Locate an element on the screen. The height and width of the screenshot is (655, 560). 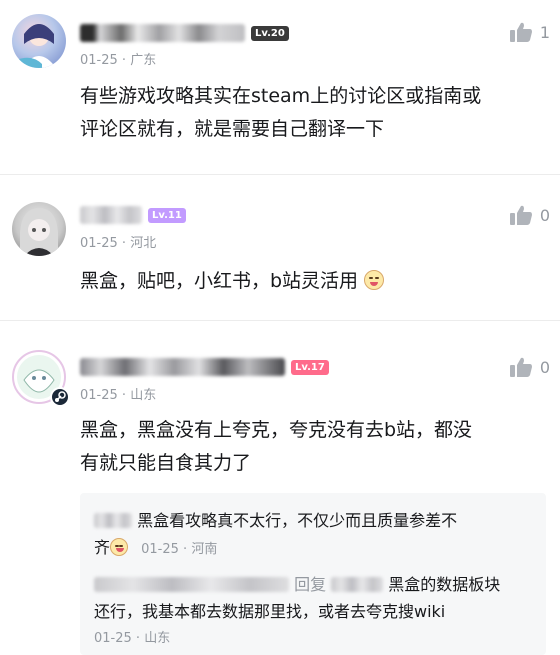
name-row: Lv.20 is located at coordinates (184, 33).